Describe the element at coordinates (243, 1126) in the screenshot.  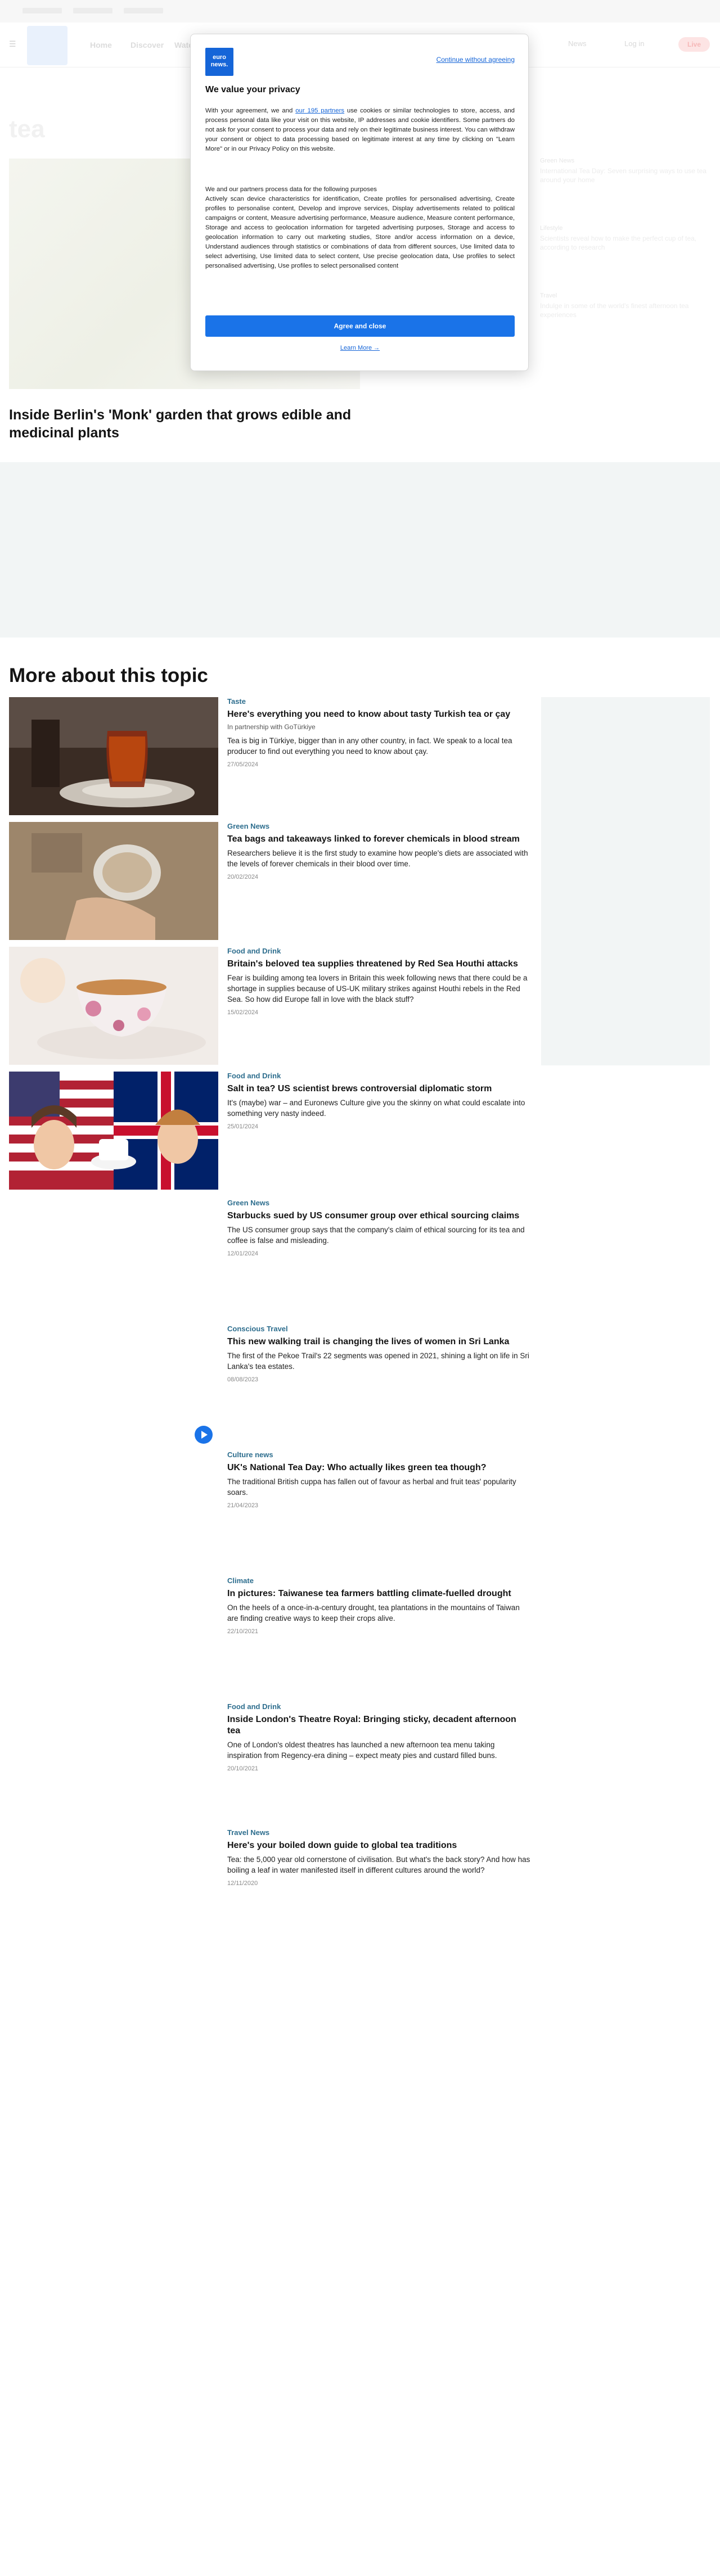
I see `article-date: 25/01/2024` at that location.